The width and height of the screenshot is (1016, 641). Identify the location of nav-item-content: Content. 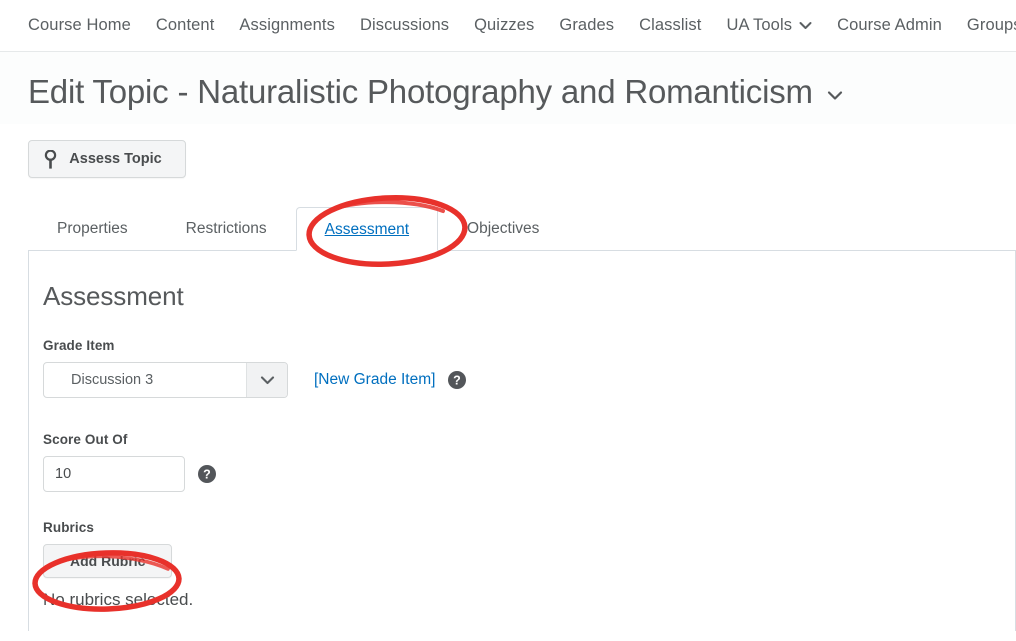
(185, 25).